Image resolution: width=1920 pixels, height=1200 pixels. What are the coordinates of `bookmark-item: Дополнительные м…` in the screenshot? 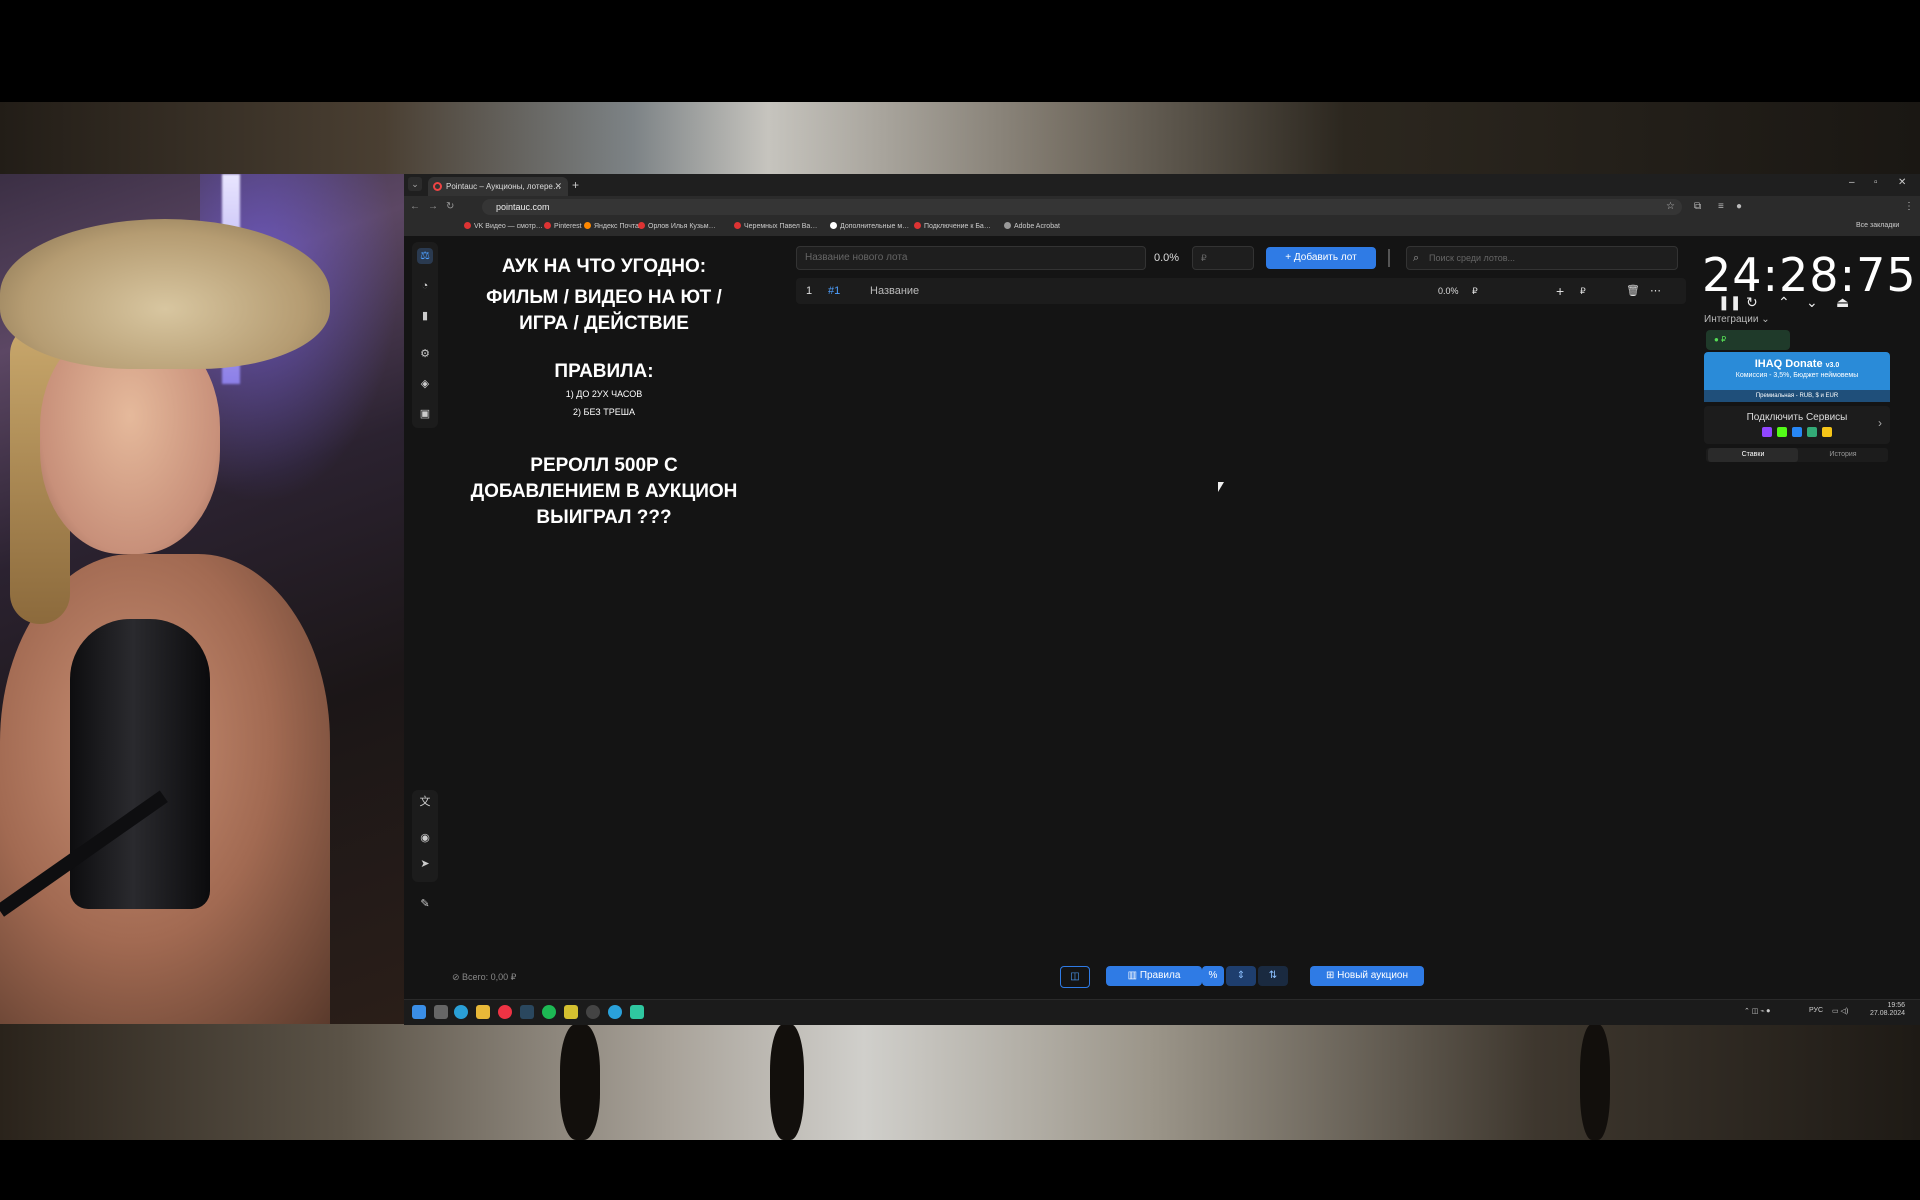 It's located at (869, 226).